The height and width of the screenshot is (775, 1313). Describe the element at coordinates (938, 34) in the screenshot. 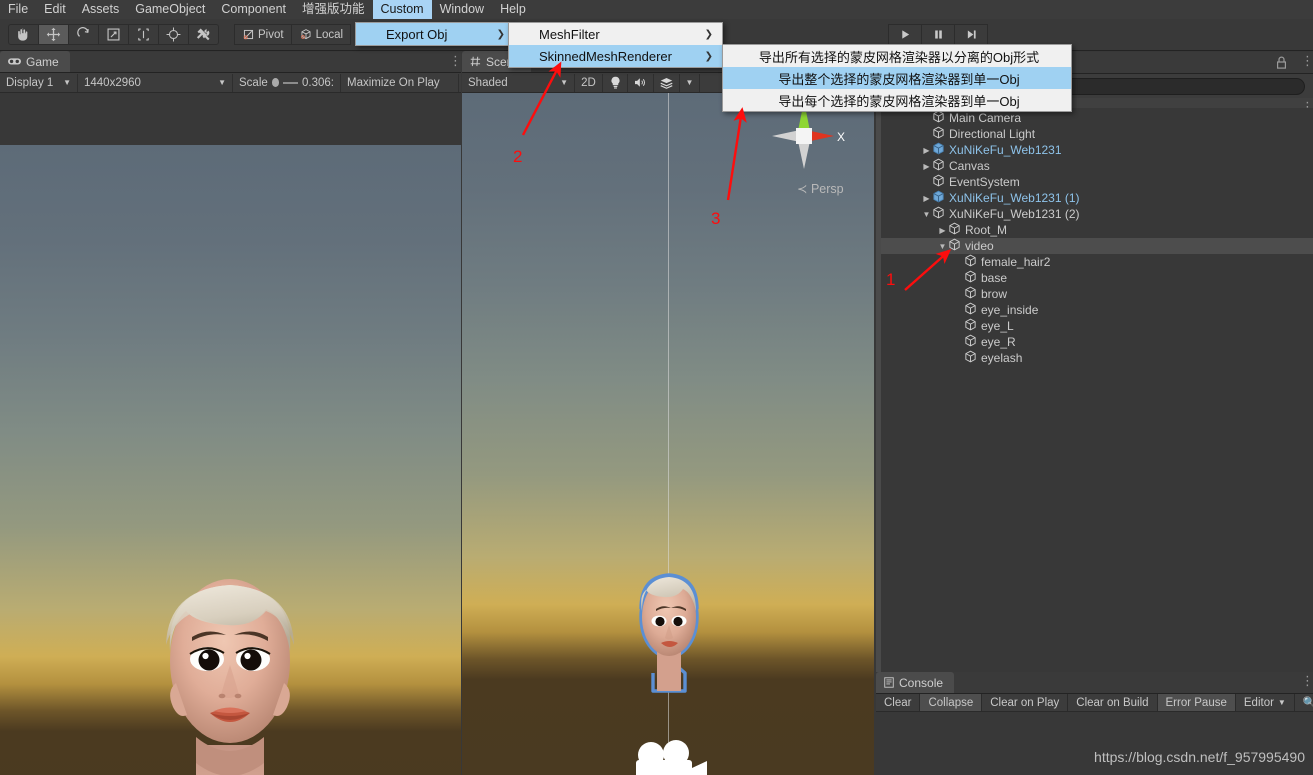

I see `pause-button` at that location.